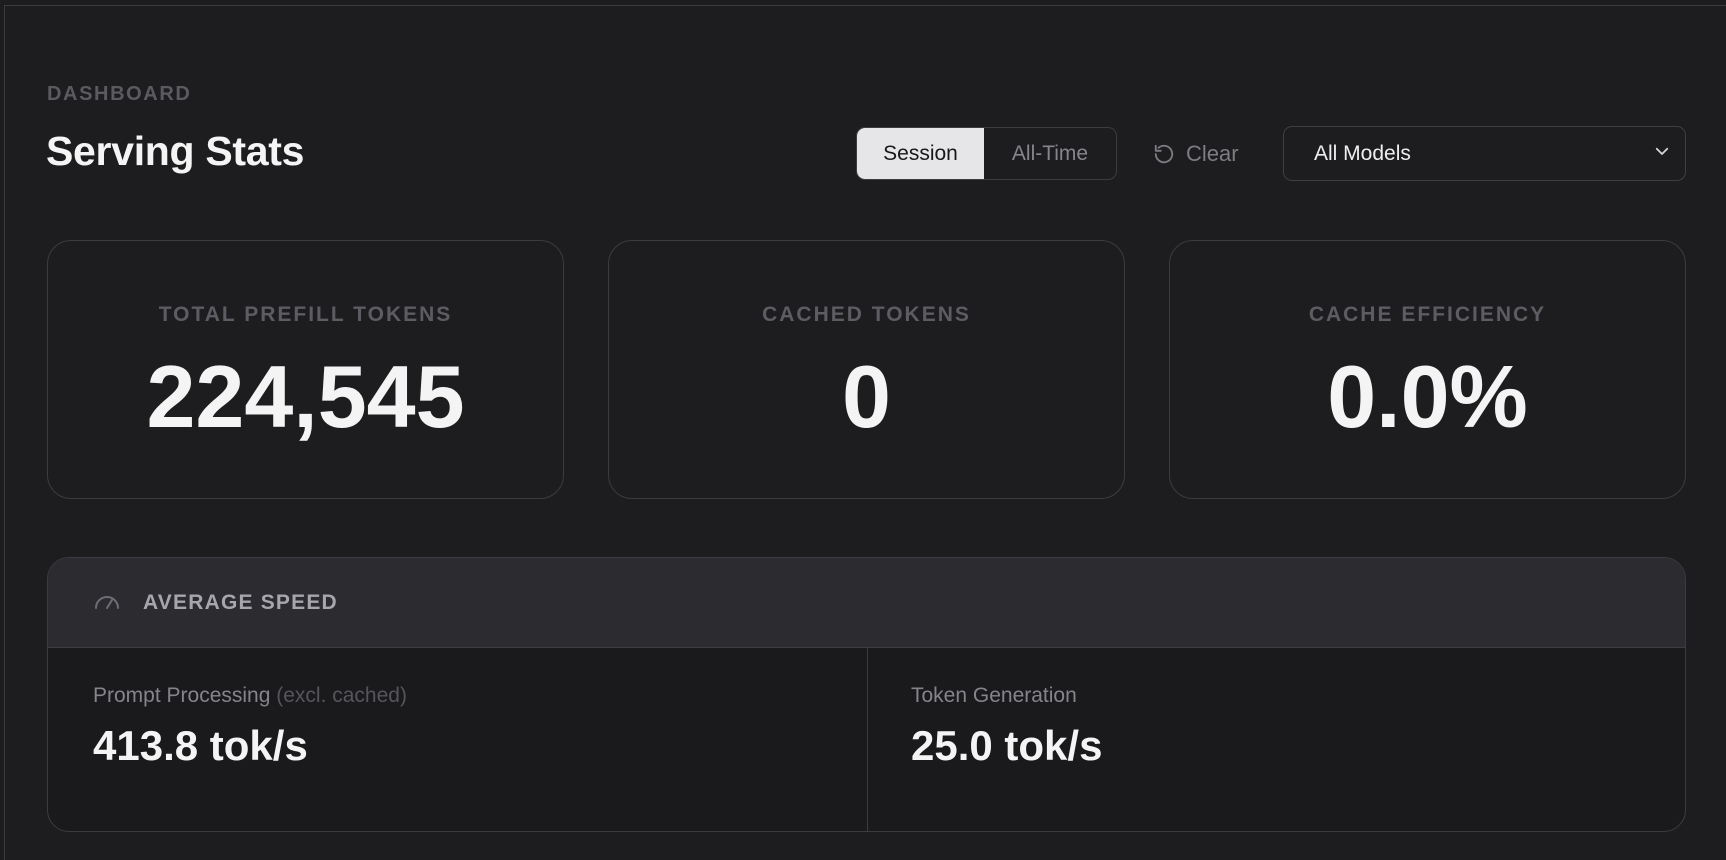 The image size is (1726, 860). What do you see at coordinates (1050, 153) in the screenshot?
I see `tab-all-time: All-Time` at bounding box center [1050, 153].